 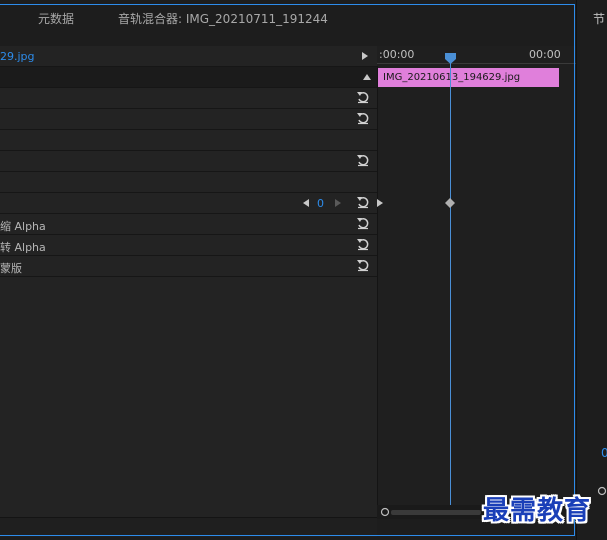 What do you see at coordinates (11, 268) in the screenshot?
I see `effect-row-label: 蒙版` at bounding box center [11, 268].